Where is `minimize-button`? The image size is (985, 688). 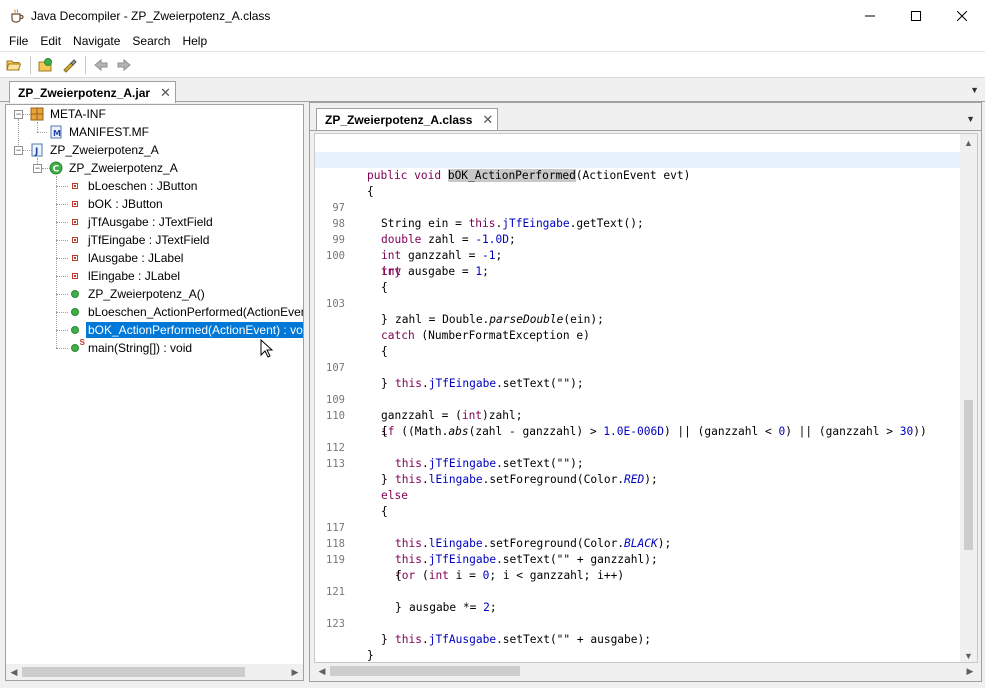
minimize-button is located at coordinates (870, 15).